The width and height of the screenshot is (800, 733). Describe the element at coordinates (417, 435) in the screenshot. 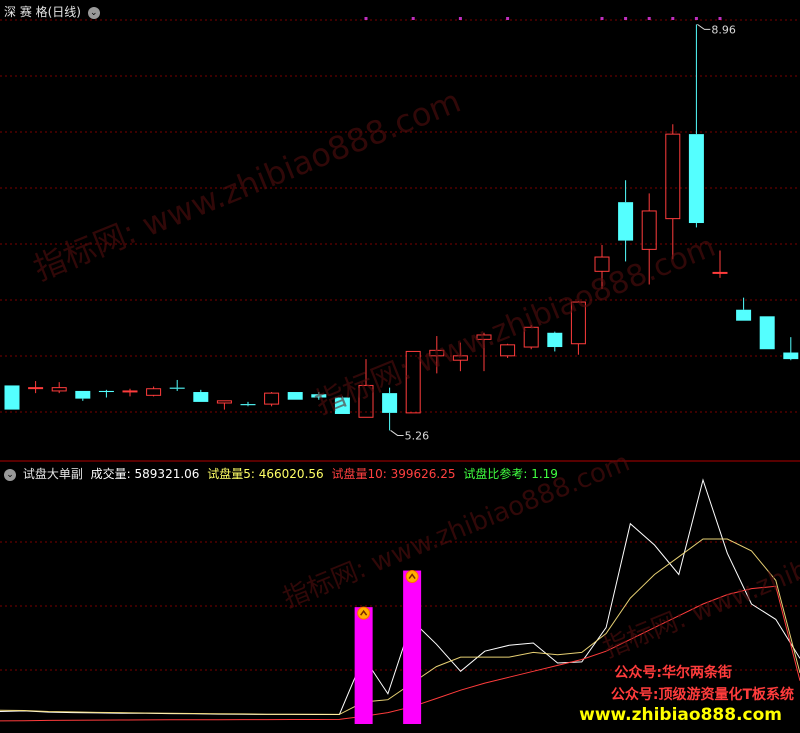

I see `annotation-label: 5.26` at that location.